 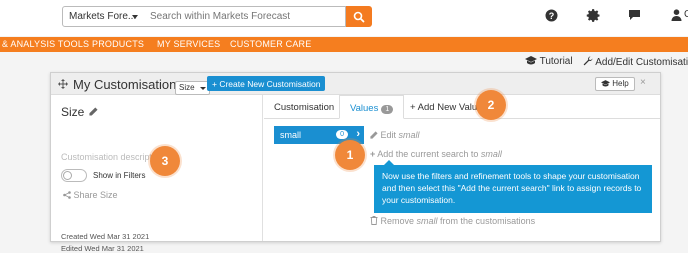 I want to click on share-icon, so click(x=67, y=195).